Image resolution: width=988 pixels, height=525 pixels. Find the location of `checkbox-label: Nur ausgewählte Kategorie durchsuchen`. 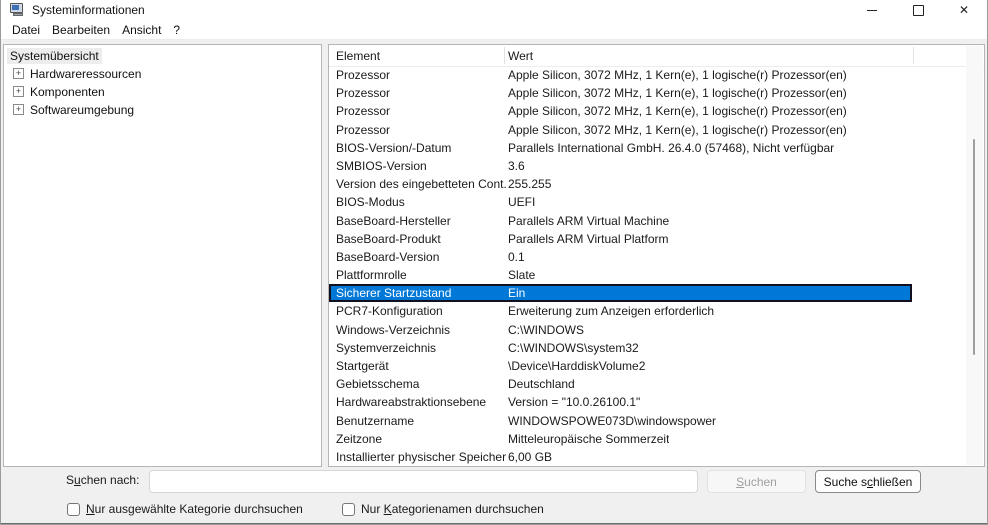

checkbox-label: Nur ausgewählte Kategorie durchsuchen is located at coordinates (194, 509).